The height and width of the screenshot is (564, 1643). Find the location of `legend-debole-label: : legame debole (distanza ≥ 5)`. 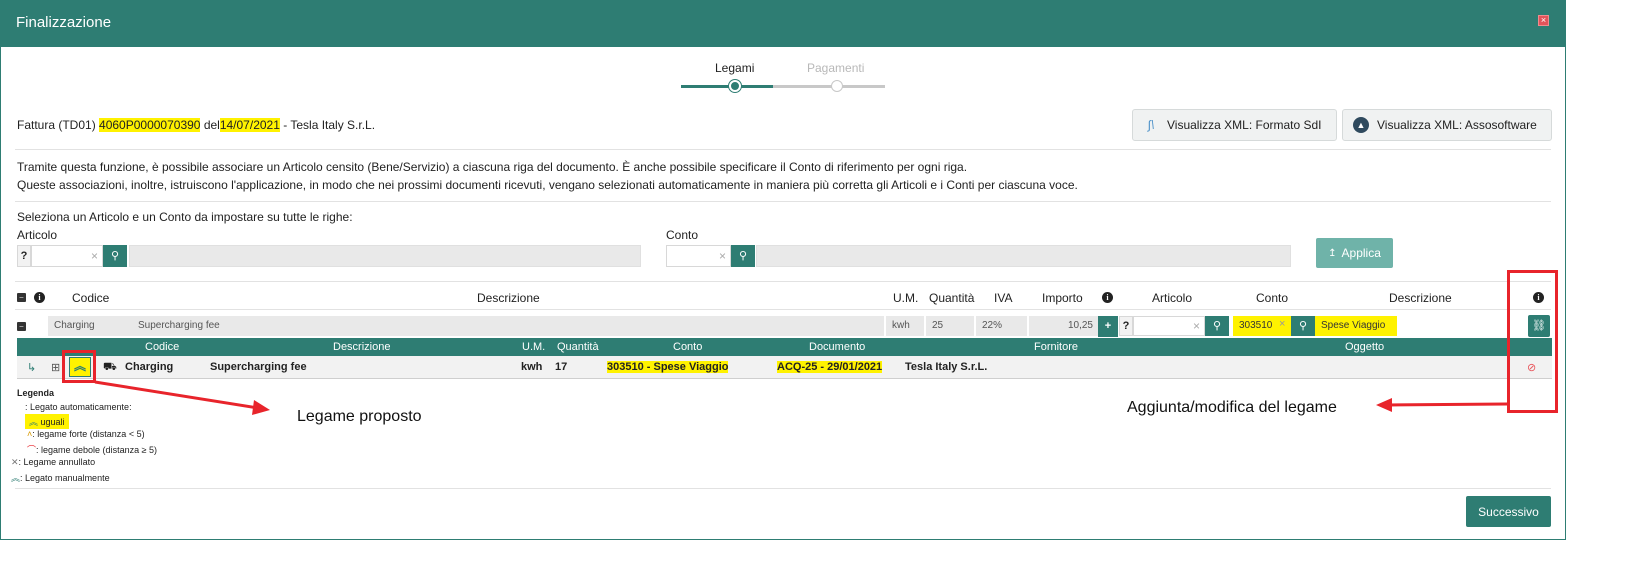

legend-debole-label: : legame debole (distanza ≥ 5) is located at coordinates (97, 450).